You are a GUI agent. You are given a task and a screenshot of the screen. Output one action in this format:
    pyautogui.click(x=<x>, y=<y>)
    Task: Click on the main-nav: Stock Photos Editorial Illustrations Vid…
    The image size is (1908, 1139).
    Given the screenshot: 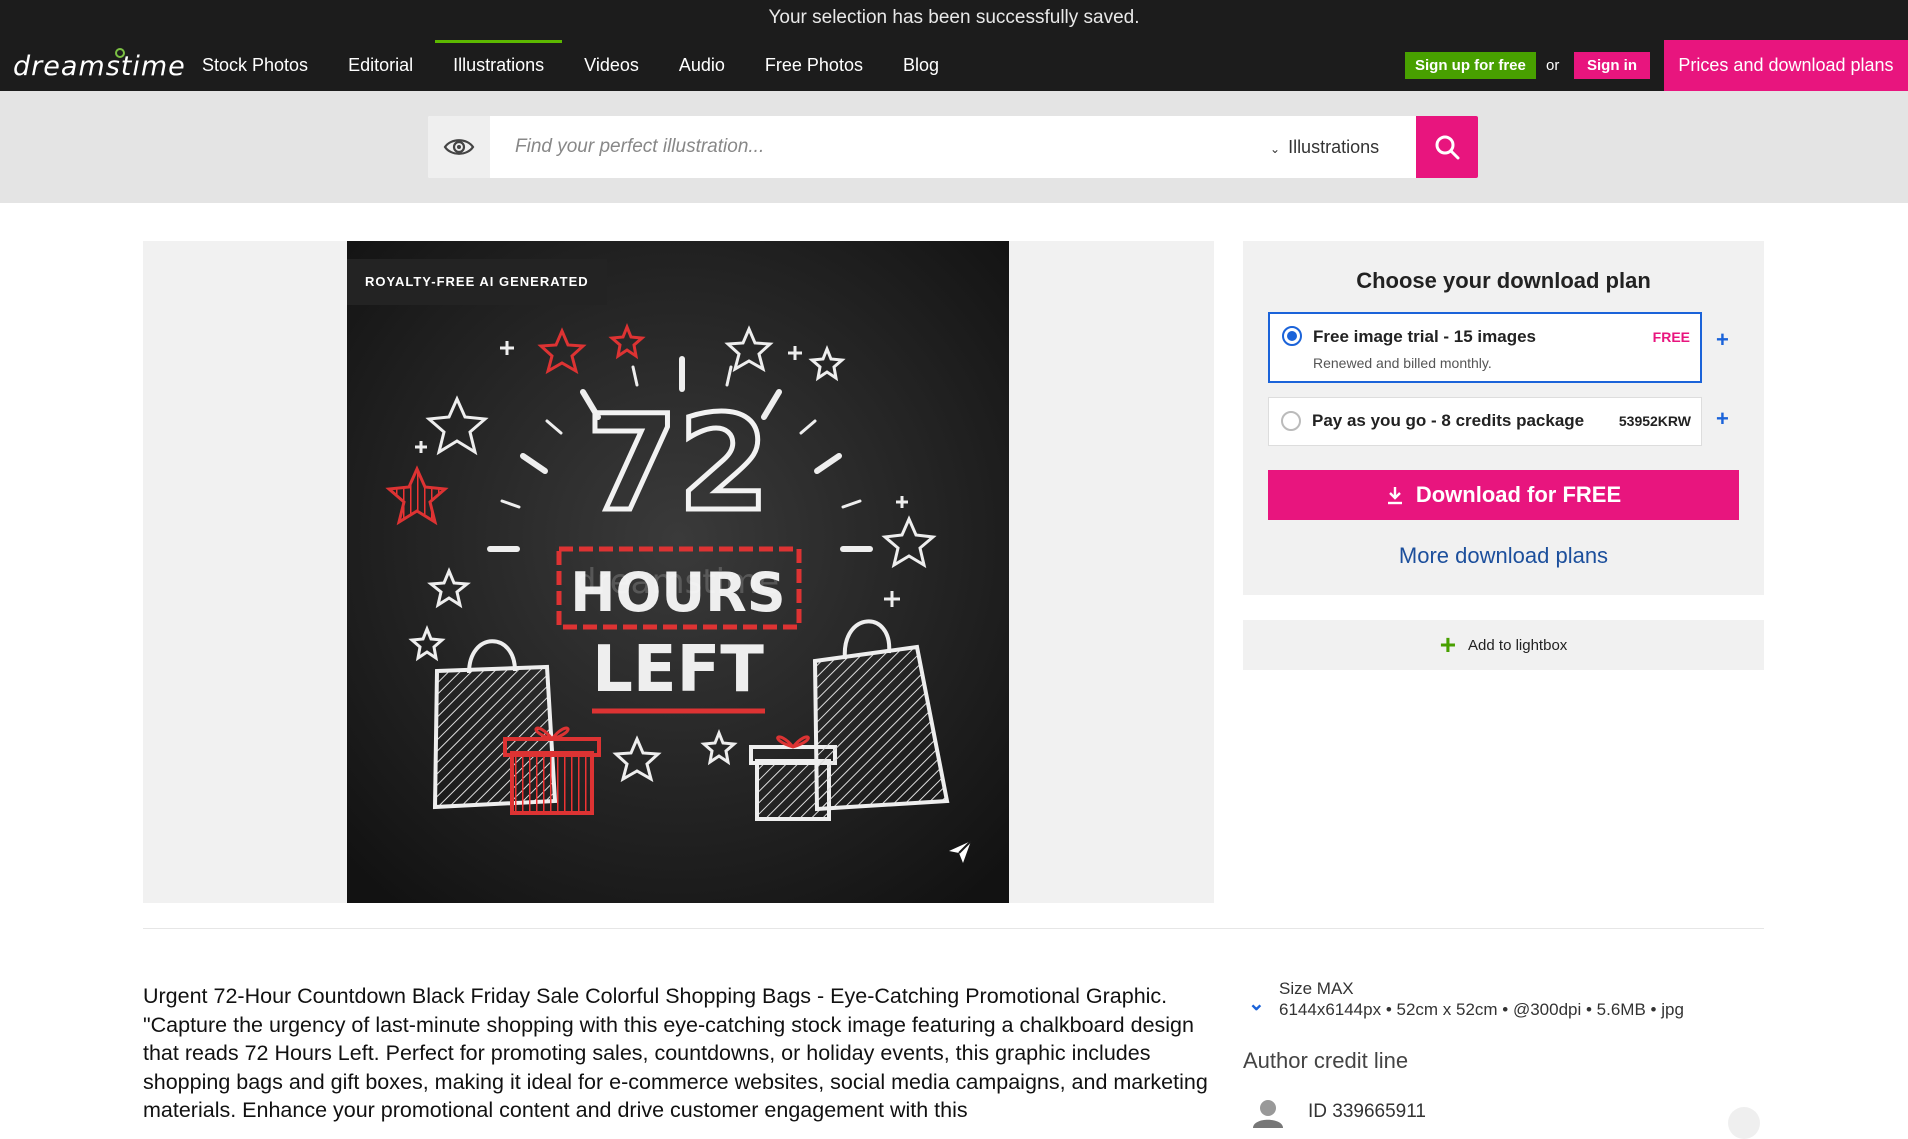 What is the action you would take?
    pyautogui.click(x=570, y=65)
    